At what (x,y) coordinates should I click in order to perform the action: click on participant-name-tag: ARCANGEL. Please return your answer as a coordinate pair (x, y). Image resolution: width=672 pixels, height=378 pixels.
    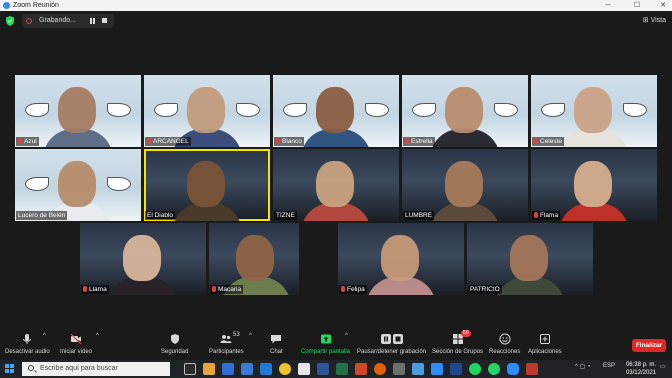
    Looking at the image, I should click on (168, 141).